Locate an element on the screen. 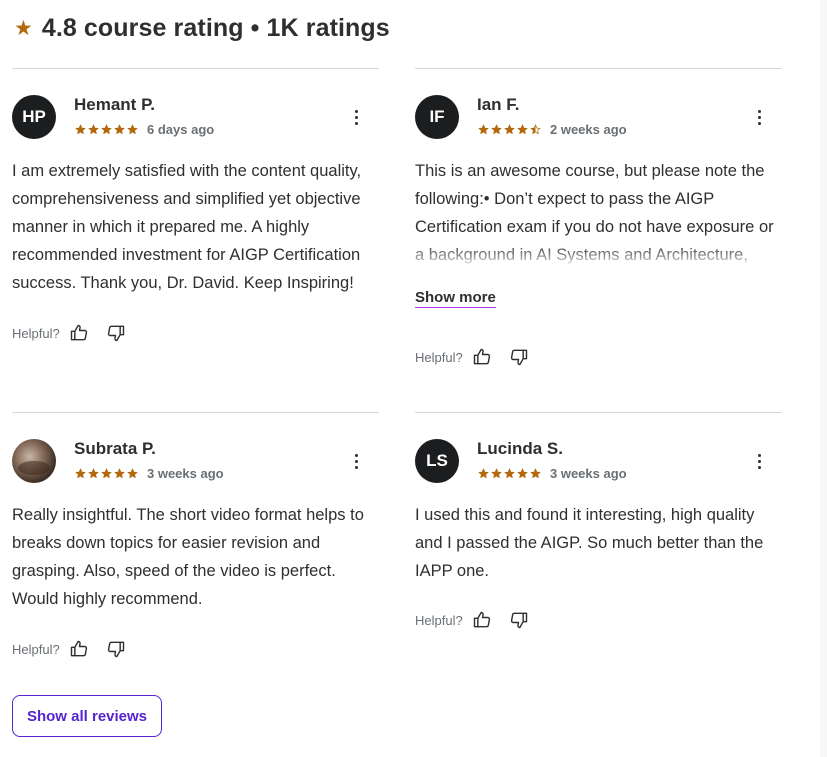 The image size is (827, 757). star-icon: ★ is located at coordinates (23, 28).